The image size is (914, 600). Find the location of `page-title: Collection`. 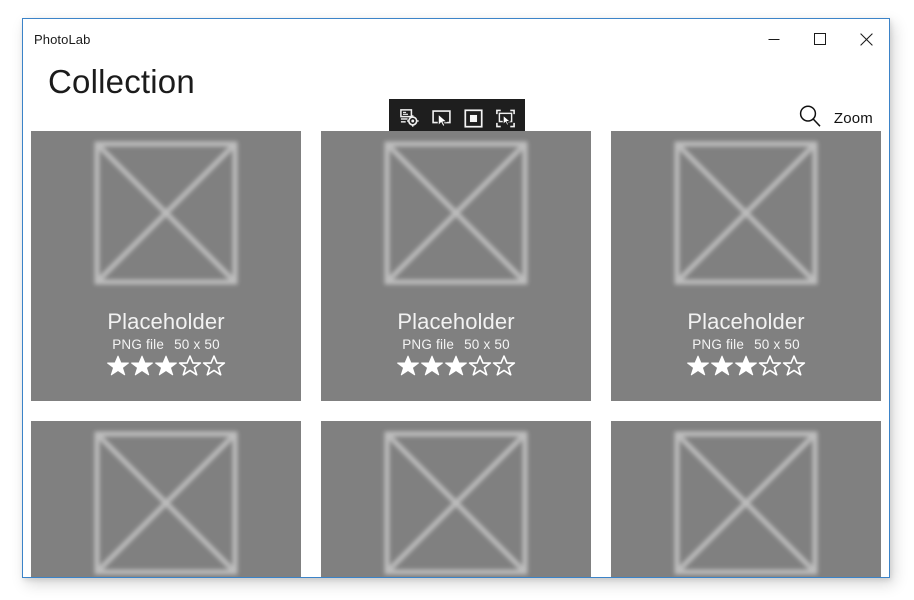

page-title: Collection is located at coordinates (121, 81).